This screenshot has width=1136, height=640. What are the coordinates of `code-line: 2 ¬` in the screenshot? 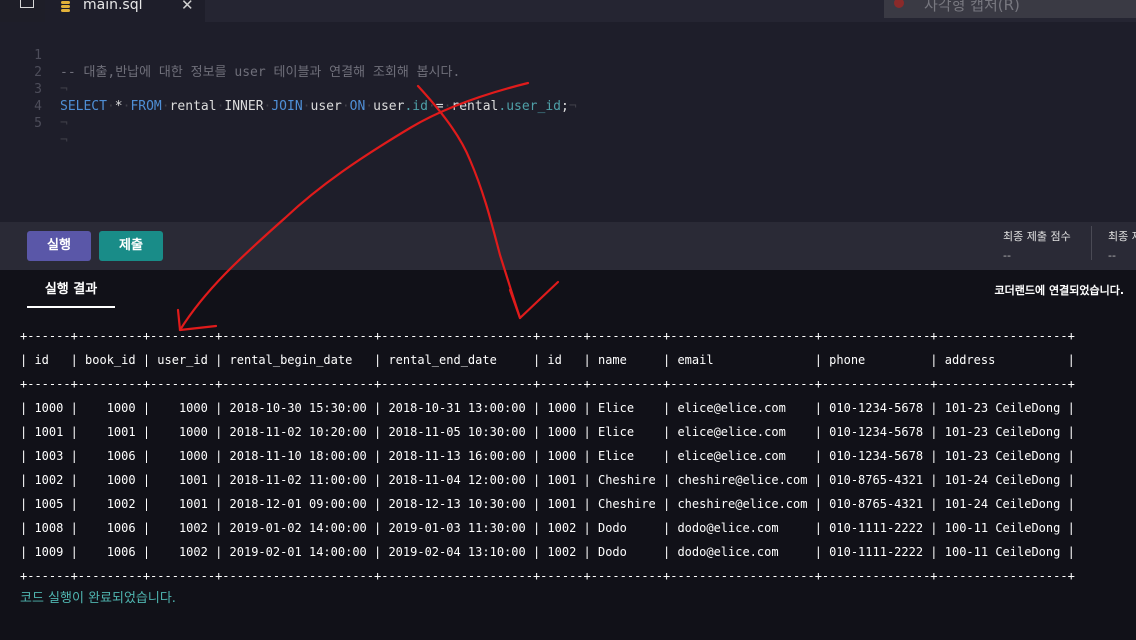 It's located at (568, 72).